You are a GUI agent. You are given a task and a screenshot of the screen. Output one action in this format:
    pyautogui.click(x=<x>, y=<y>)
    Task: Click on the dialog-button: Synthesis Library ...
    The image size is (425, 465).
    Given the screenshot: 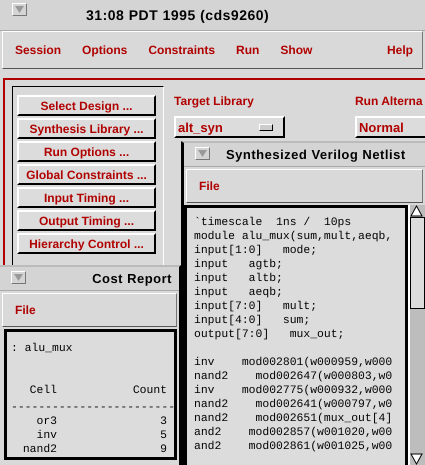 What is the action you would take?
    pyautogui.click(x=86, y=128)
    